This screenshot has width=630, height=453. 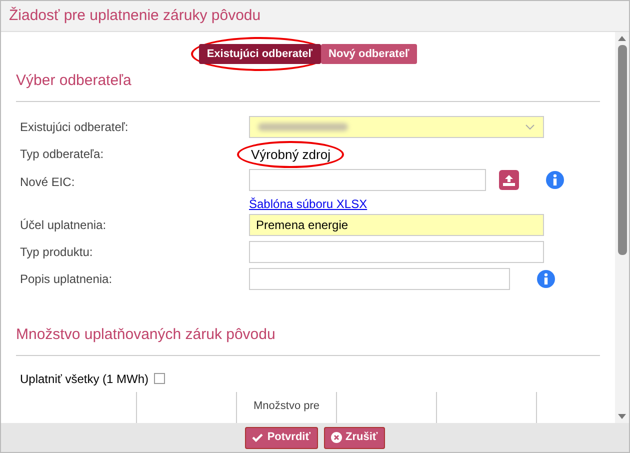 What do you see at coordinates (396, 127) in the screenshot?
I see `customer-select` at bounding box center [396, 127].